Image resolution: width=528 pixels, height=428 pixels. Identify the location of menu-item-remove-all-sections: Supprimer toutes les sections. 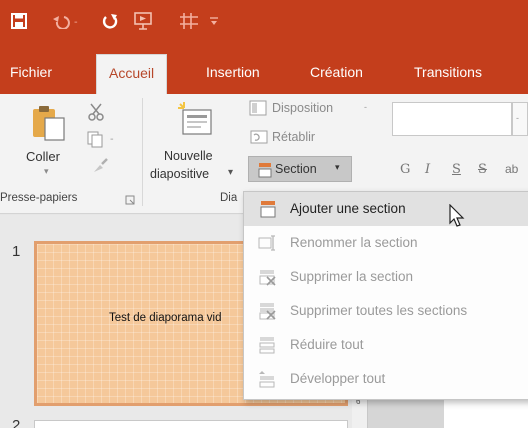
(386, 311).